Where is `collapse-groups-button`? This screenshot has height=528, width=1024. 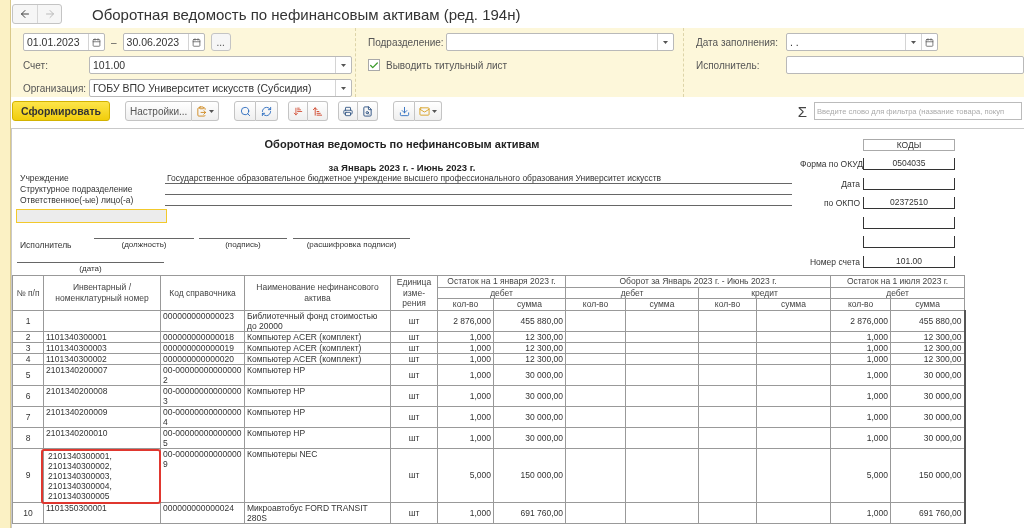 collapse-groups-button is located at coordinates (318, 111).